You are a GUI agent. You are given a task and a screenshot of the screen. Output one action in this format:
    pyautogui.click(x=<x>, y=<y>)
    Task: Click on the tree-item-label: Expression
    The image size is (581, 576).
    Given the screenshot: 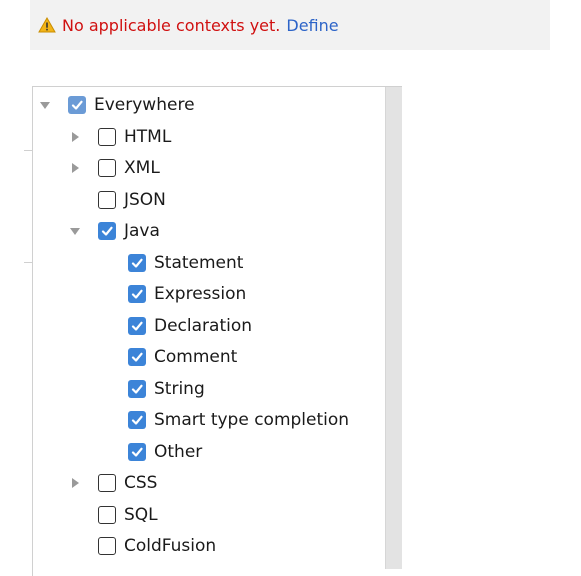 What is the action you would take?
    pyautogui.click(x=200, y=294)
    